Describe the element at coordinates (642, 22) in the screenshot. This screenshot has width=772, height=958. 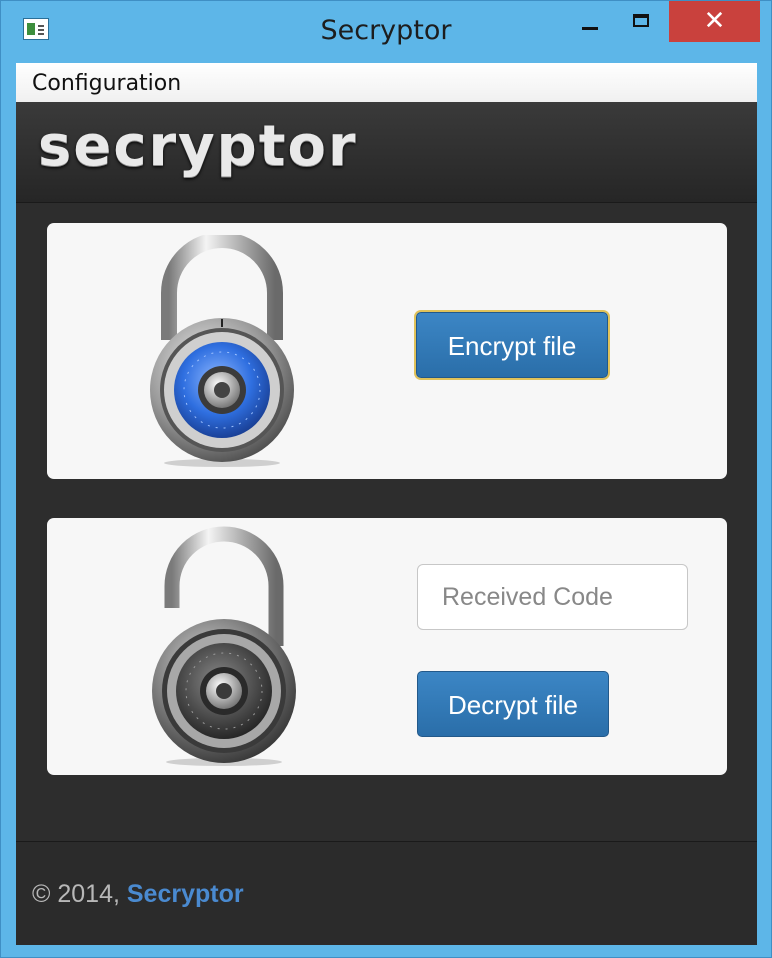
I see `maximize-button` at that location.